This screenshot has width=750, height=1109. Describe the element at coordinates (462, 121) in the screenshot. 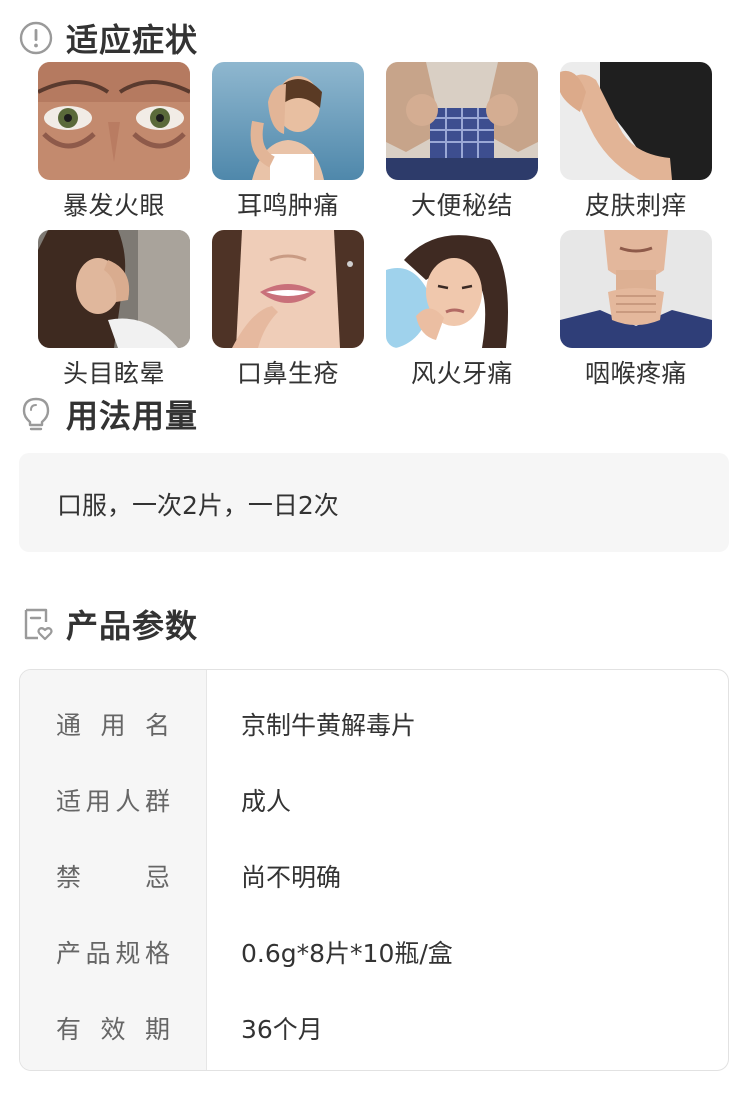

I see `symptom-image-constipation` at that location.